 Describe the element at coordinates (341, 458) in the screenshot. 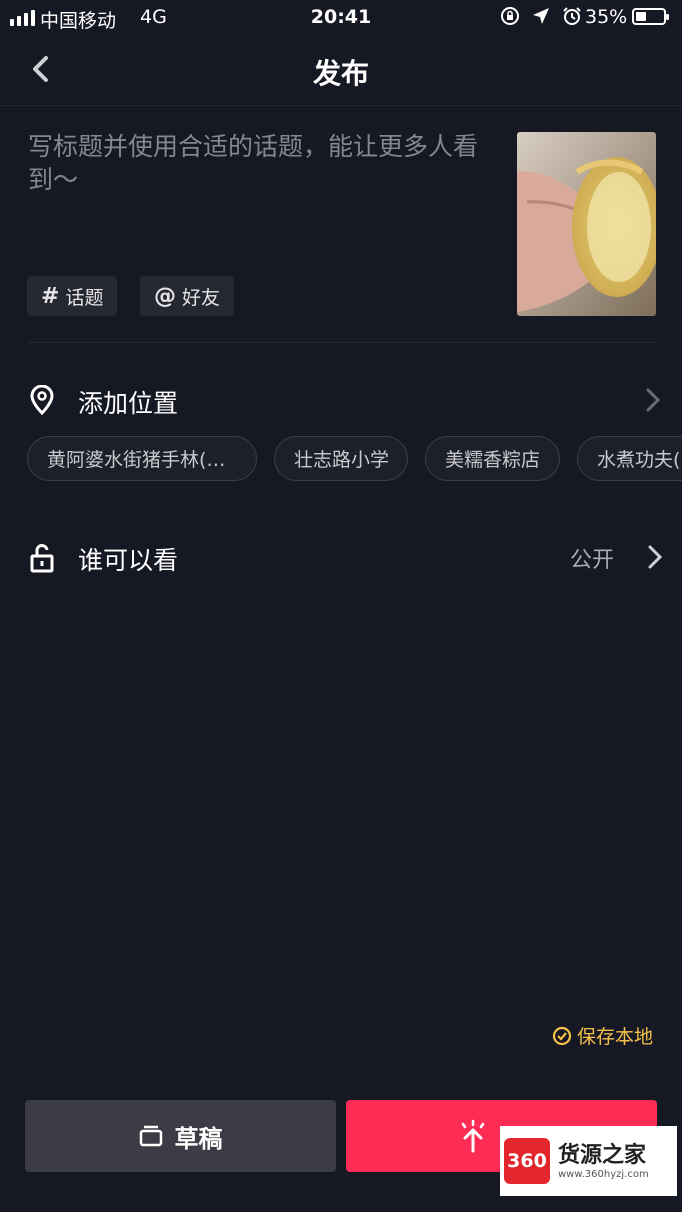

I see `location-suggestion-chip: 壮志路小学` at that location.